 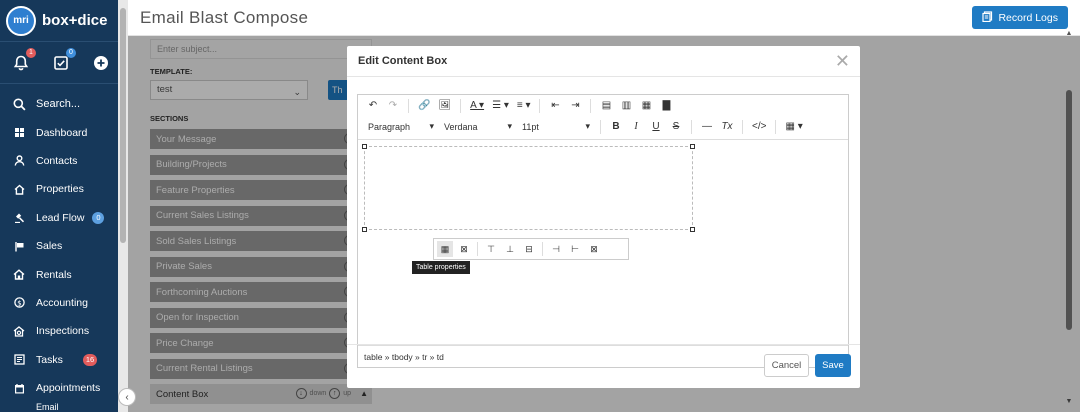 What do you see at coordinates (101, 63) in the screenshot?
I see `plus-circle-icon` at bounding box center [101, 63].